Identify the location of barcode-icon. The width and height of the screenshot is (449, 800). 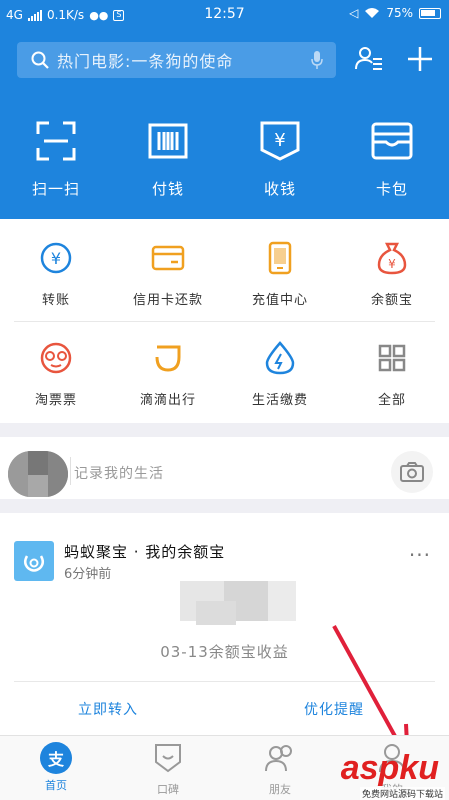
(168, 141).